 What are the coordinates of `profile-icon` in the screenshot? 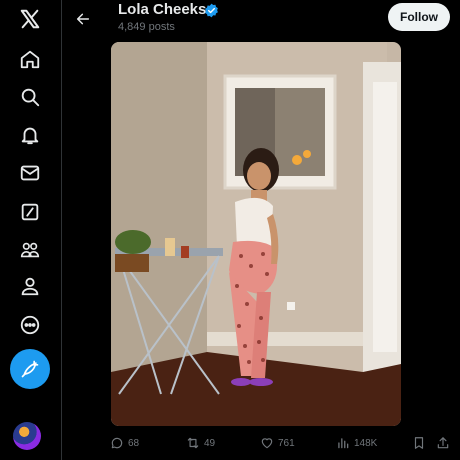 It's located at (30, 286).